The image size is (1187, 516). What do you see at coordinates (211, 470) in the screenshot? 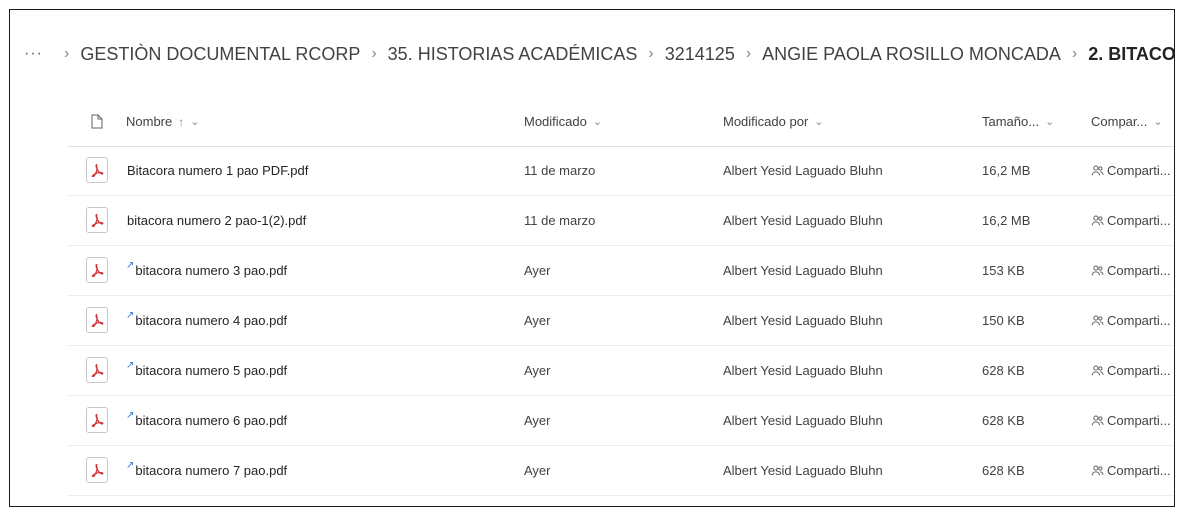
I see `file-name: bitacora numero 7 pao.pdf` at bounding box center [211, 470].